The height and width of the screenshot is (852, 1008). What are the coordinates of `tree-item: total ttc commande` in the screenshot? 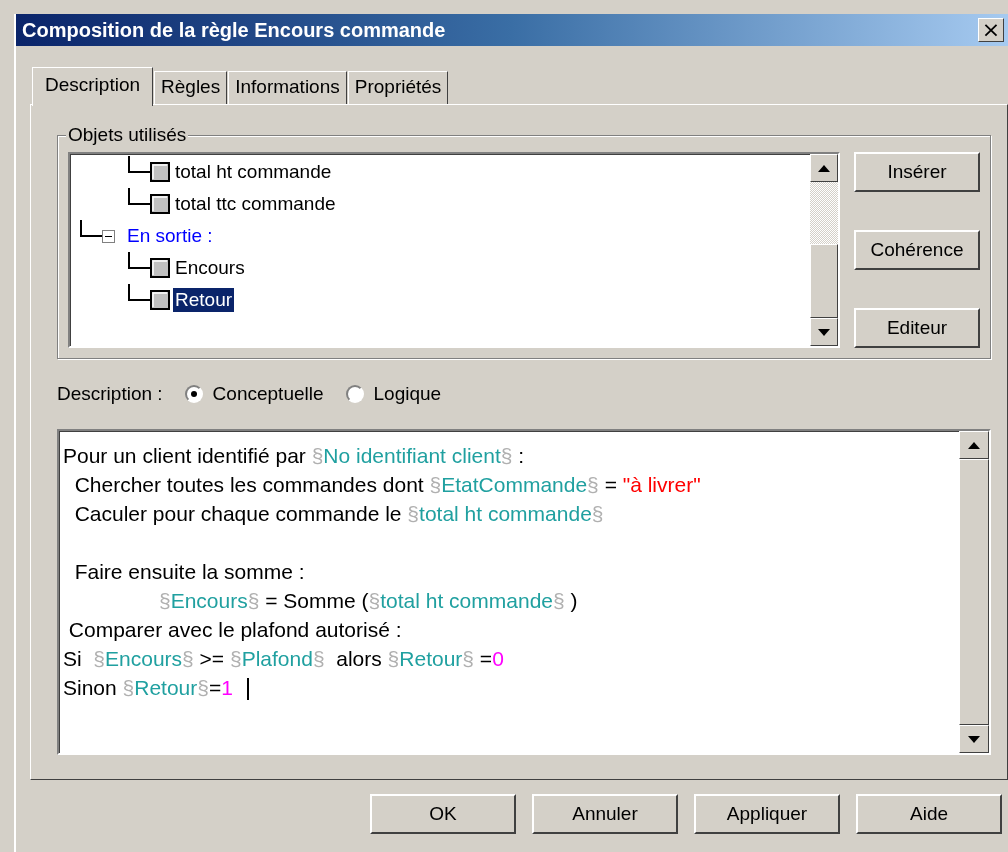 It's located at (255, 204).